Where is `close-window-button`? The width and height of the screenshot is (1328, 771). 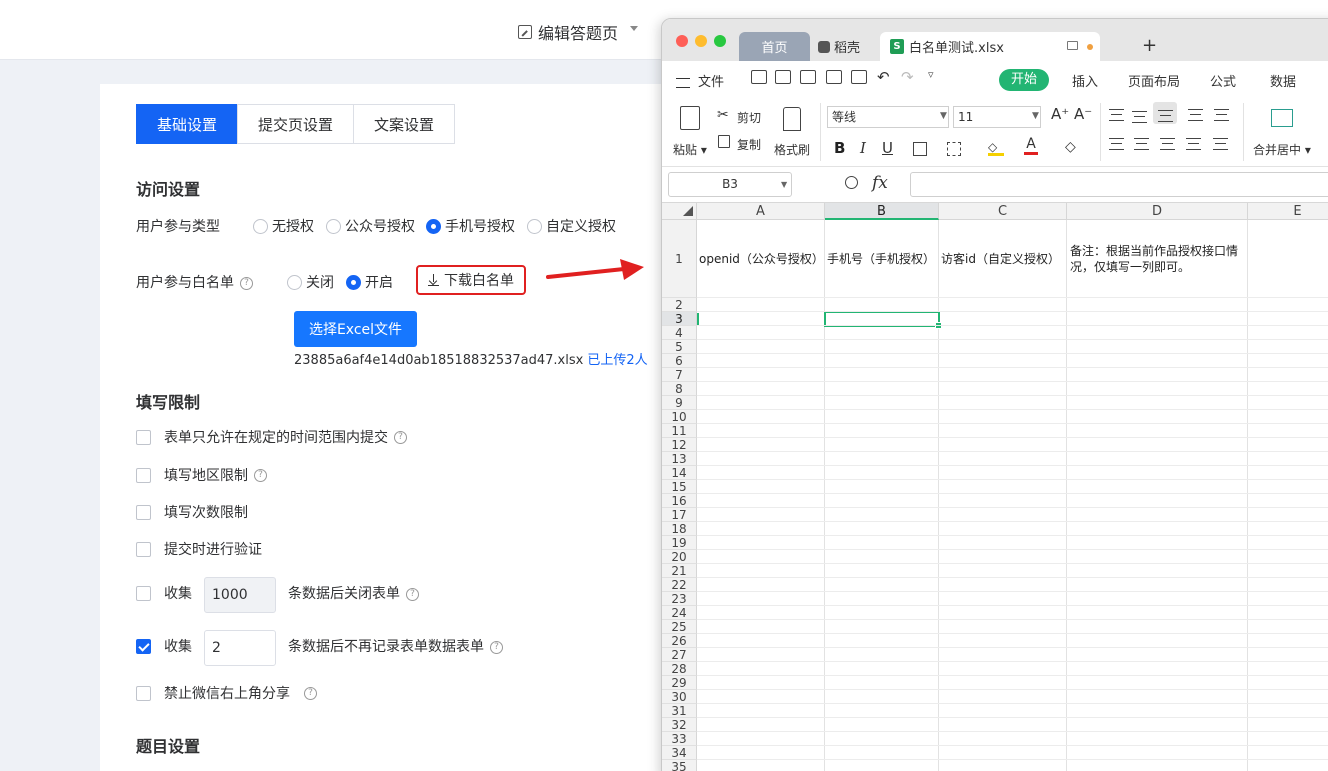 close-window-button is located at coordinates (682, 41).